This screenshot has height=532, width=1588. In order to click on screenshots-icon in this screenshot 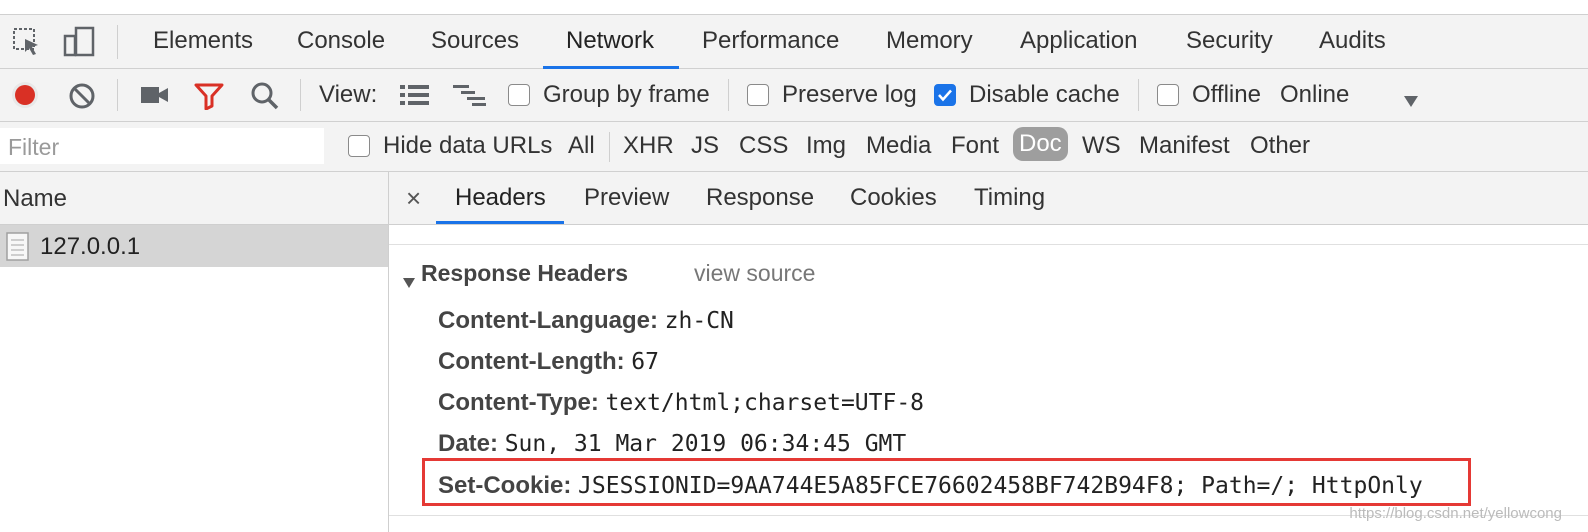, I will do `click(155, 95)`.